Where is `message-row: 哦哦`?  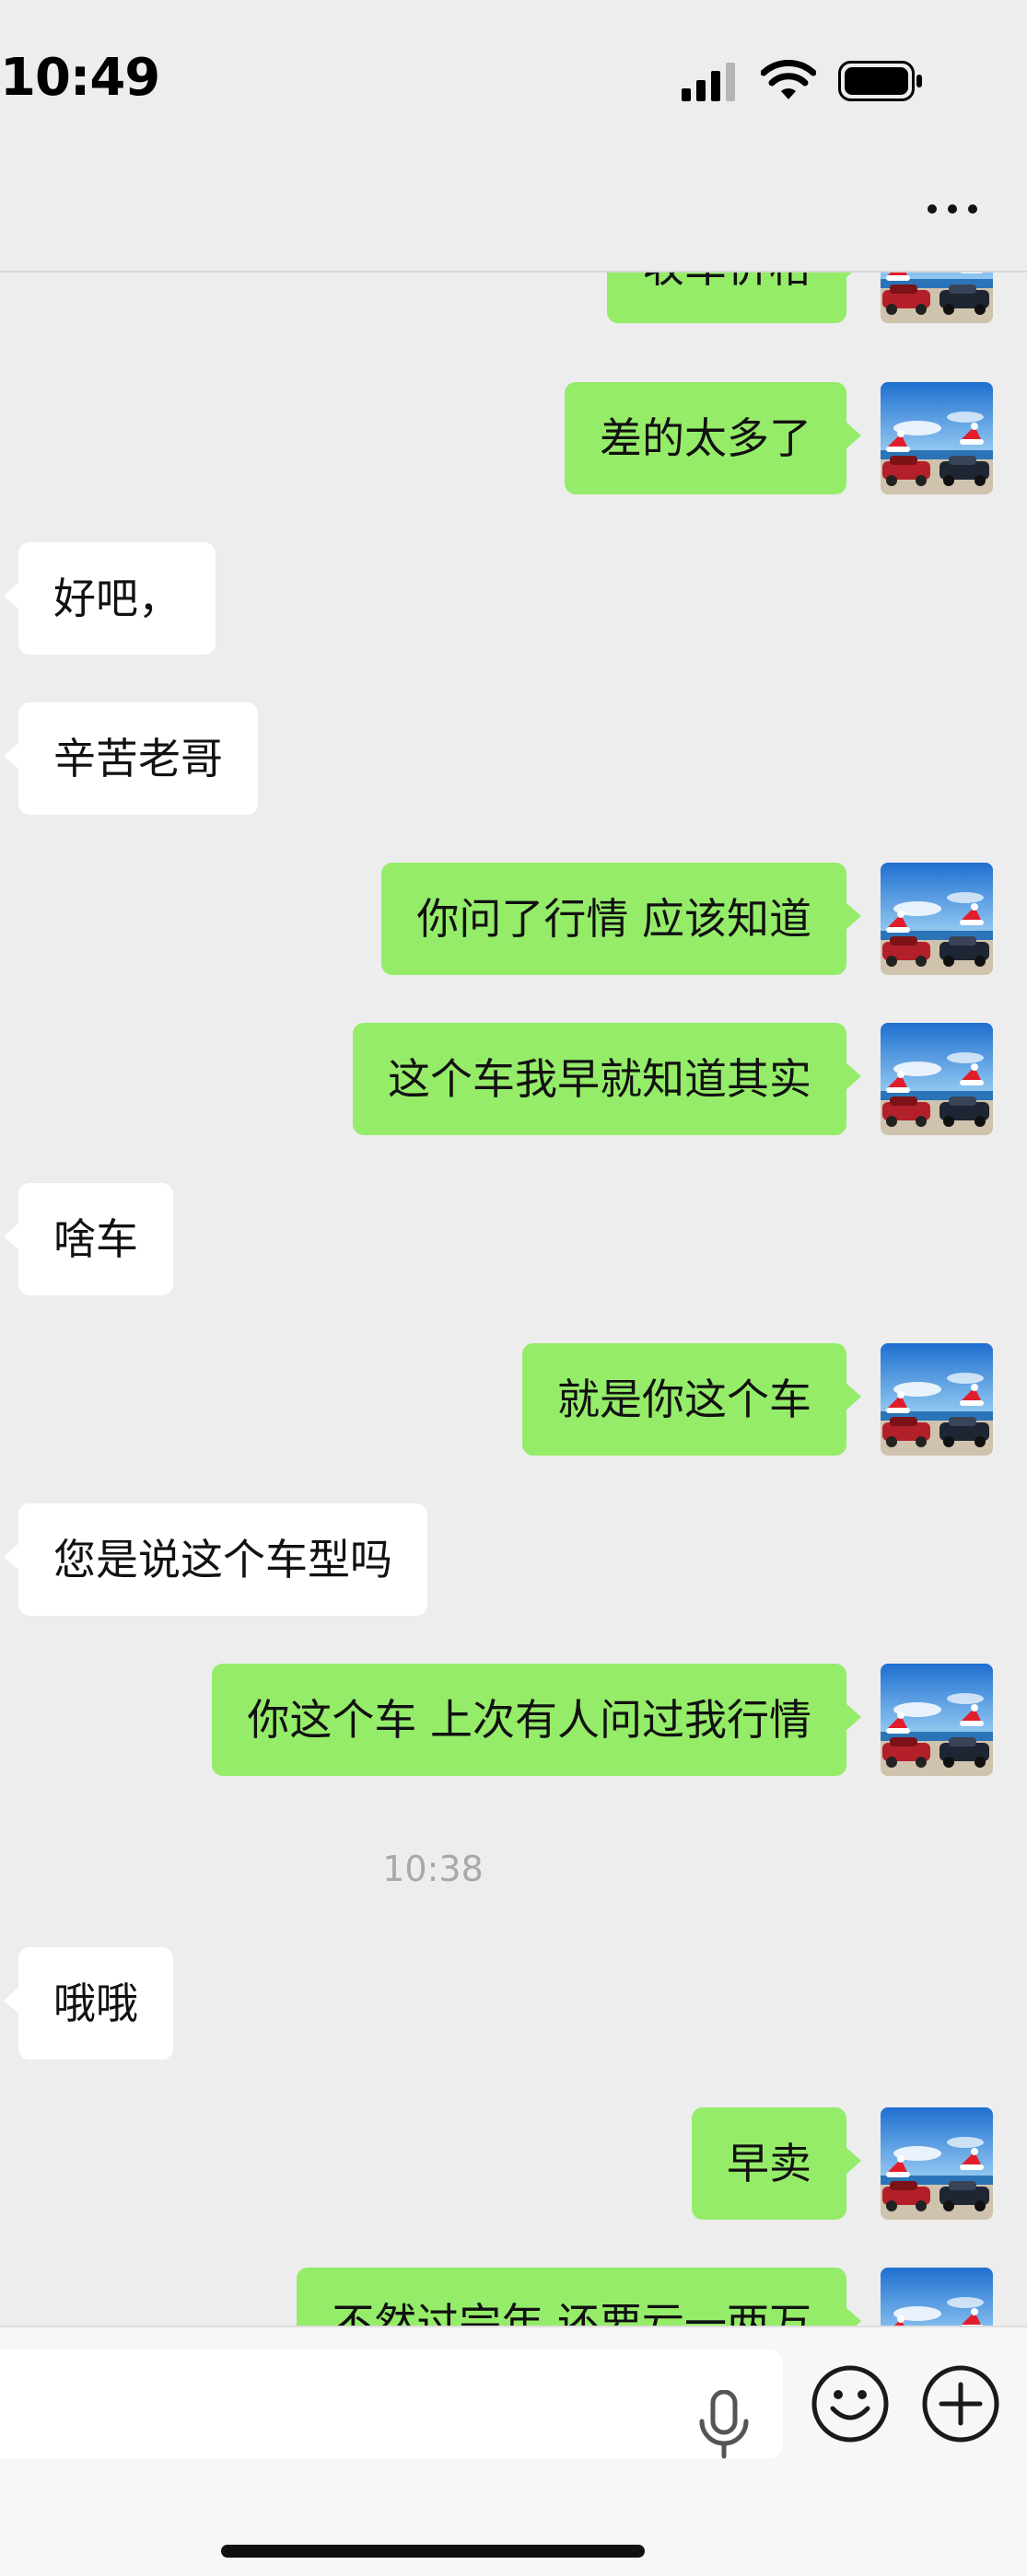
message-row: 哦哦 is located at coordinates (513, 2003).